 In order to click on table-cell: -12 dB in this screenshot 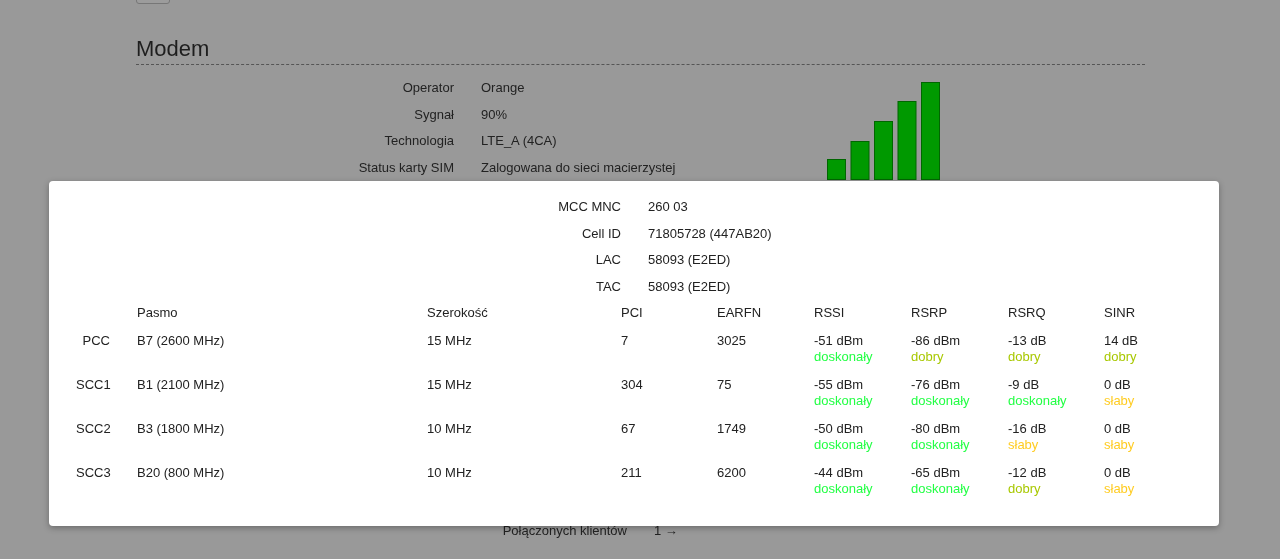, I will do `click(1027, 472)`.